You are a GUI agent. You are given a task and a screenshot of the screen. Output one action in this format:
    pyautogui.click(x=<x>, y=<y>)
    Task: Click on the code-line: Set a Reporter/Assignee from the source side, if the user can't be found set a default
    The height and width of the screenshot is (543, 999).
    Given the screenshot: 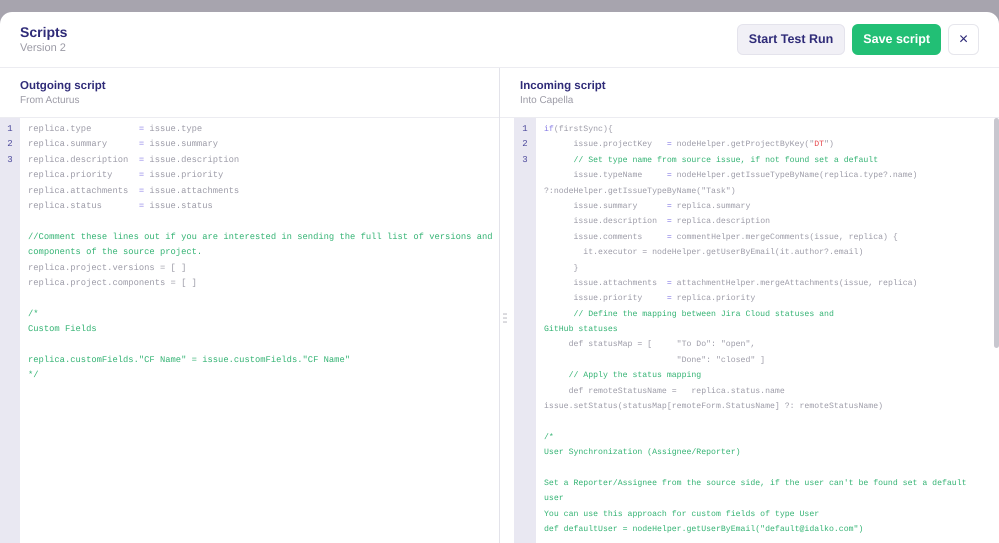 What is the action you would take?
    pyautogui.click(x=756, y=484)
    